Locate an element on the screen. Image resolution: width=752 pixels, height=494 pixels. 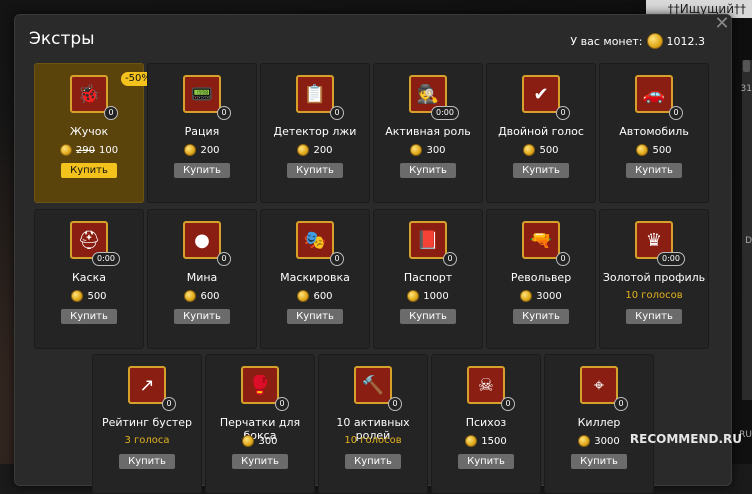
car-icon: 🚗 is located at coordinates (654, 94).